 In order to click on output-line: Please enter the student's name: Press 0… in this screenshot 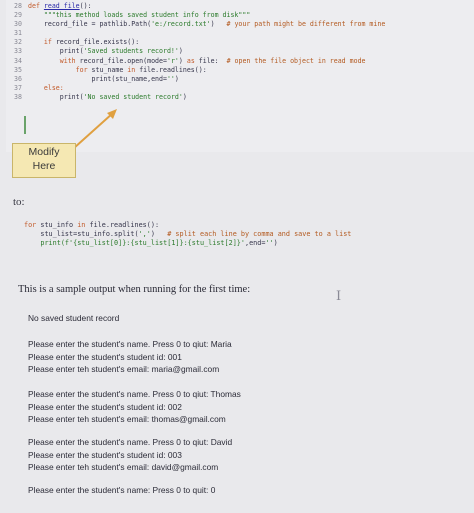, I will do `click(122, 490)`.